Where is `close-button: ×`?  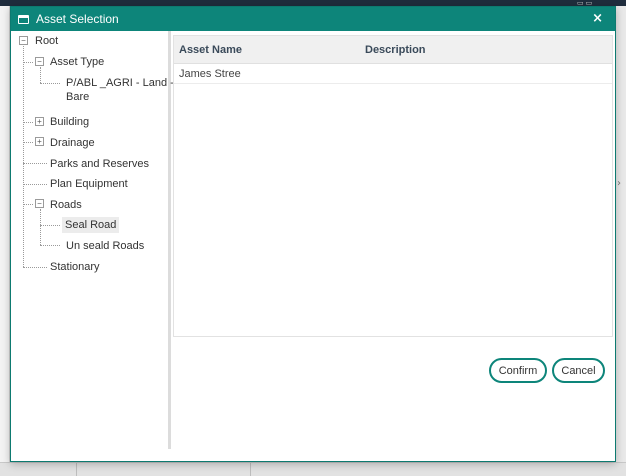 close-button: × is located at coordinates (597, 19).